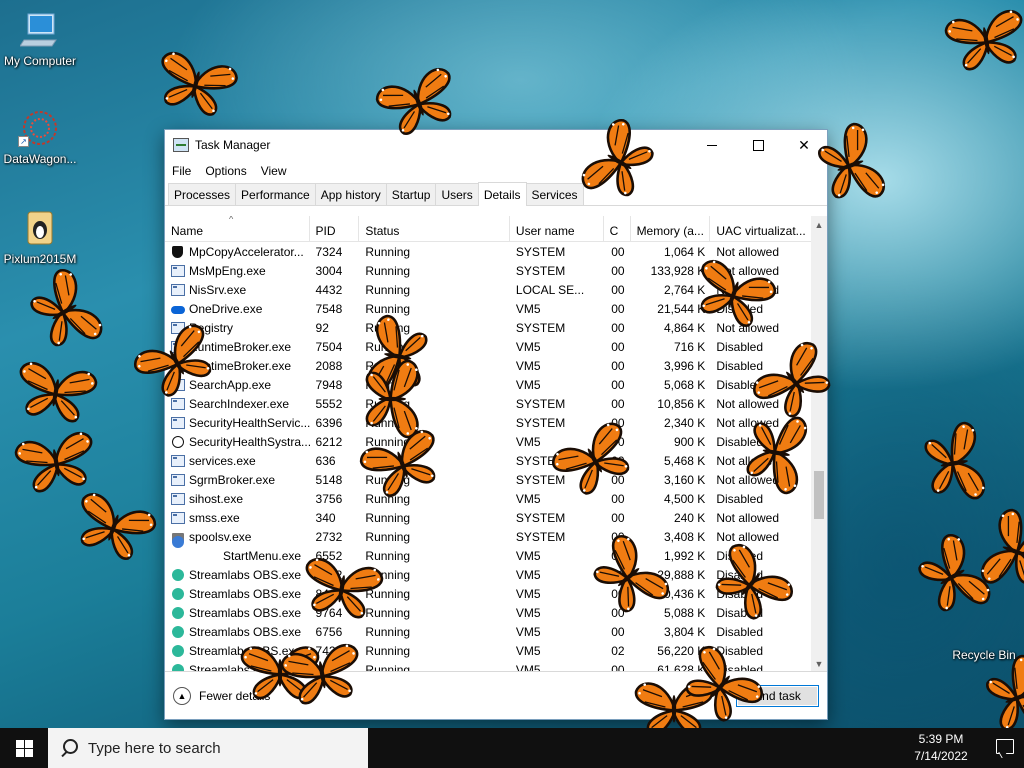  What do you see at coordinates (218, 289) in the screenshot?
I see `process-name: NisSrv.exe` at bounding box center [218, 289].